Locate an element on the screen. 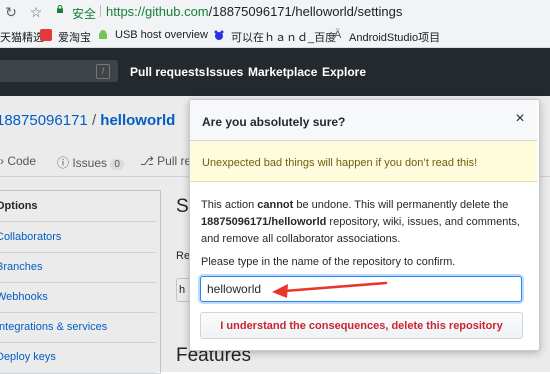  bookmark-taobao: 爱淘宝 is located at coordinates (74, 37).